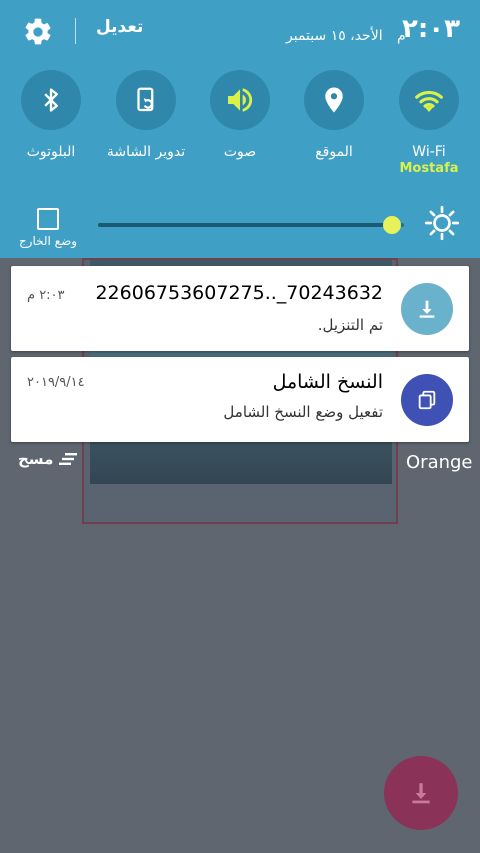 The image size is (480, 853). What do you see at coordinates (350, 325) in the screenshot?
I see `notification-body: تم التنزيل.` at bounding box center [350, 325].